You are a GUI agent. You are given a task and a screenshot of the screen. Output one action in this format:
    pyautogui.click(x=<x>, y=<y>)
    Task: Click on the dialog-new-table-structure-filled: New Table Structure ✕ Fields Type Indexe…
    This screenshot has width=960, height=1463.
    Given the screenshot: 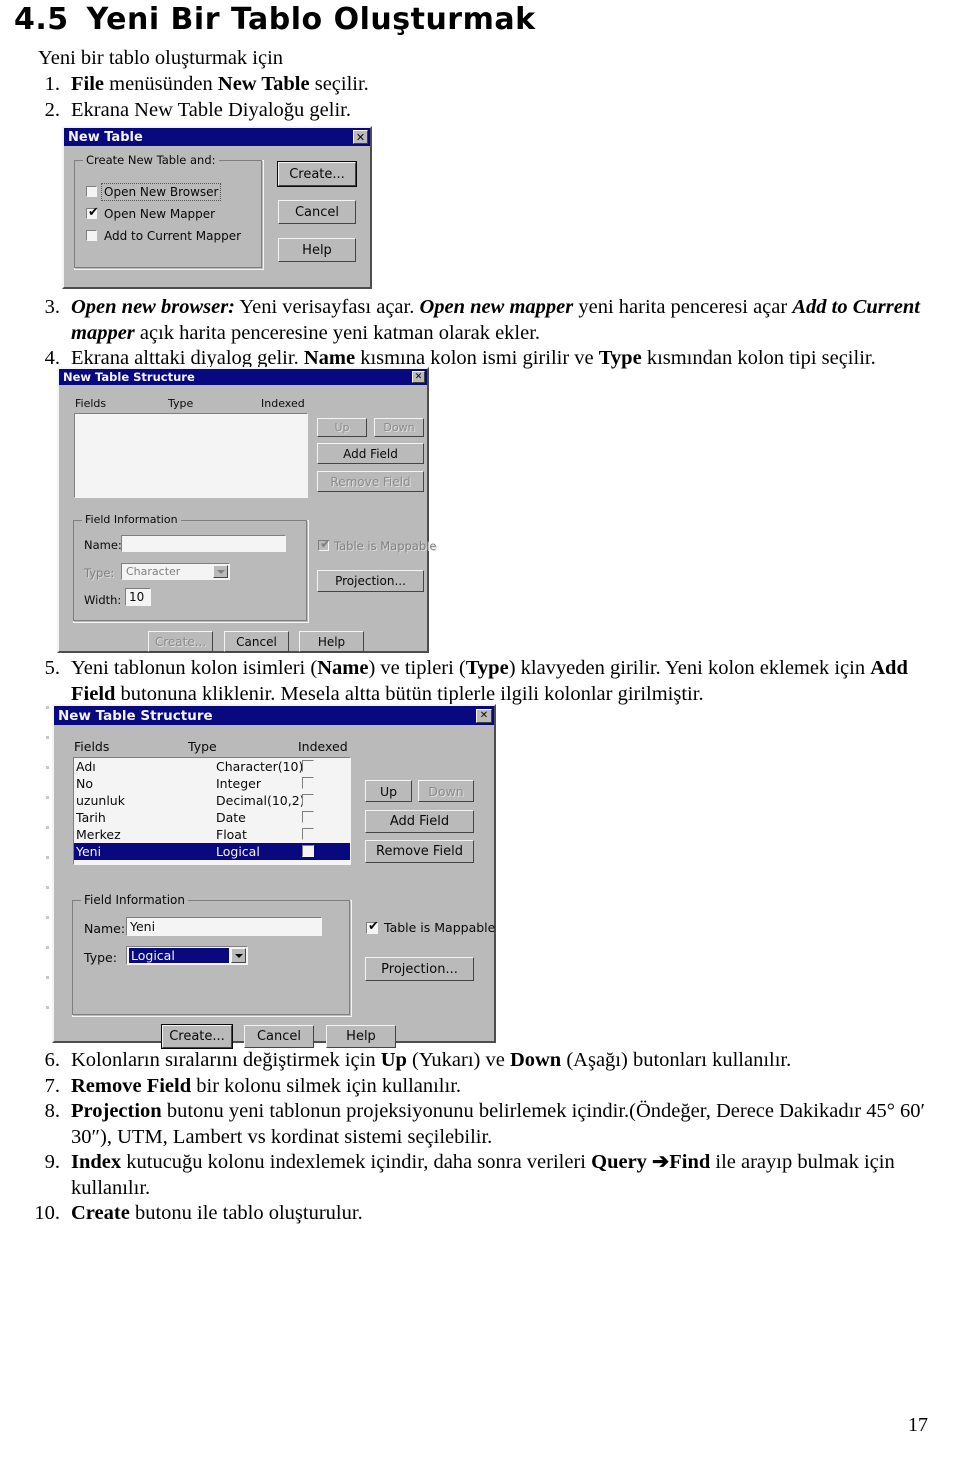 What is the action you would take?
    pyautogui.click(x=274, y=876)
    